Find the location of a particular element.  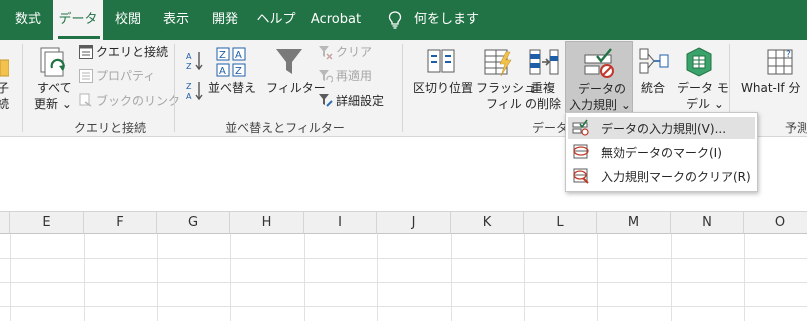

column-header-k: K is located at coordinates (487, 223).